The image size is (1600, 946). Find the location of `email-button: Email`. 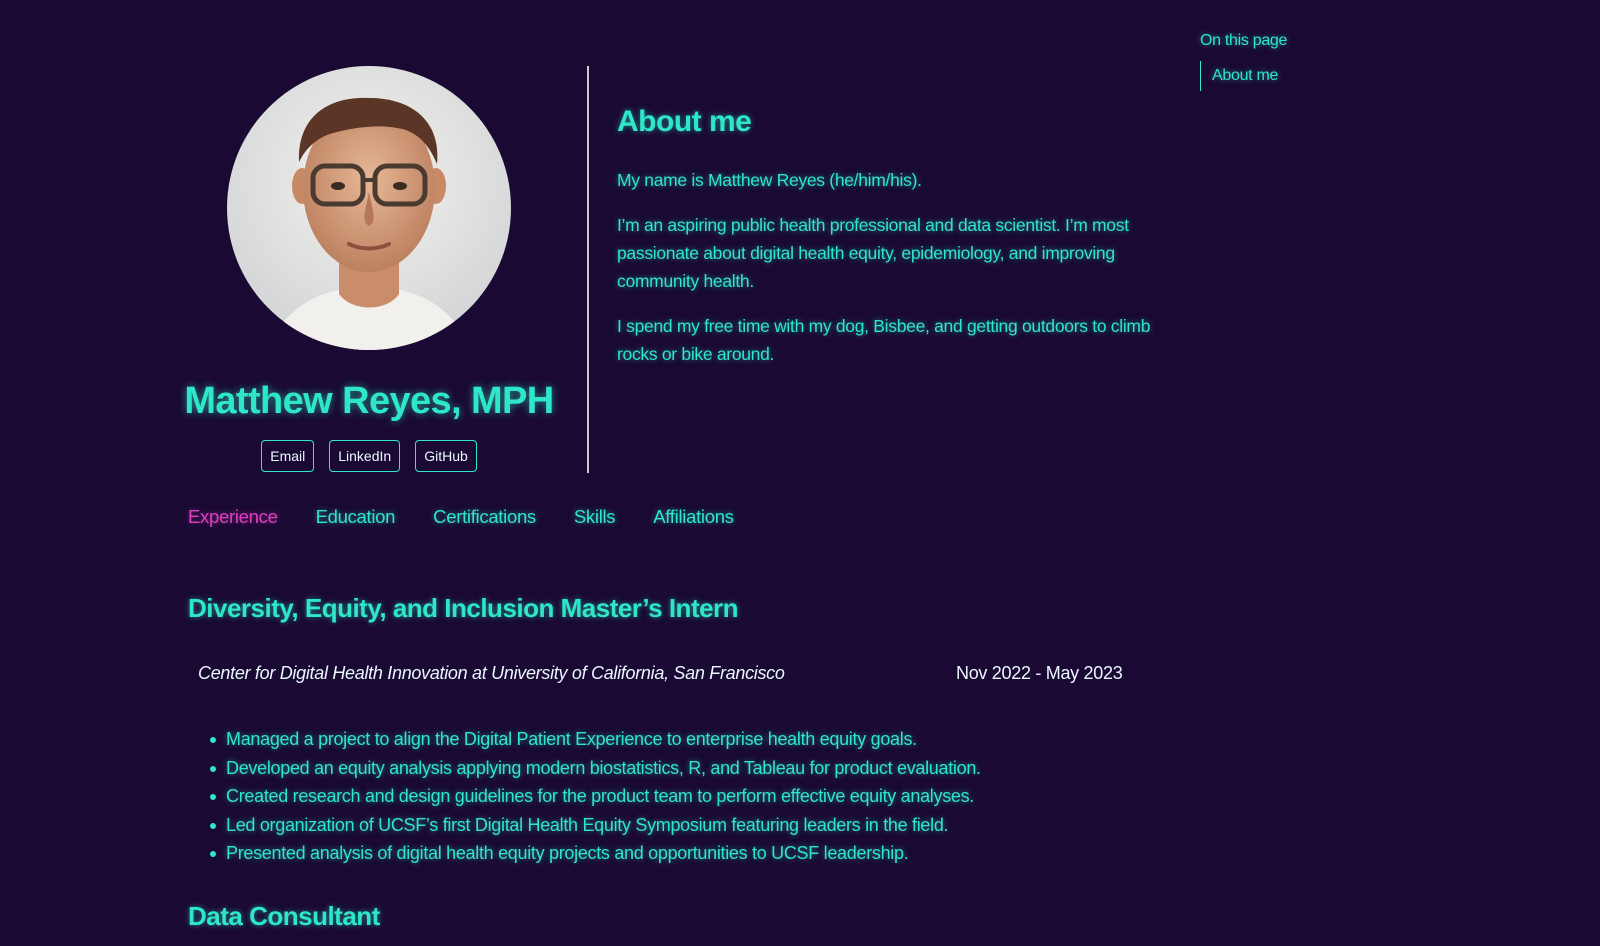

email-button: Email is located at coordinates (288, 456).